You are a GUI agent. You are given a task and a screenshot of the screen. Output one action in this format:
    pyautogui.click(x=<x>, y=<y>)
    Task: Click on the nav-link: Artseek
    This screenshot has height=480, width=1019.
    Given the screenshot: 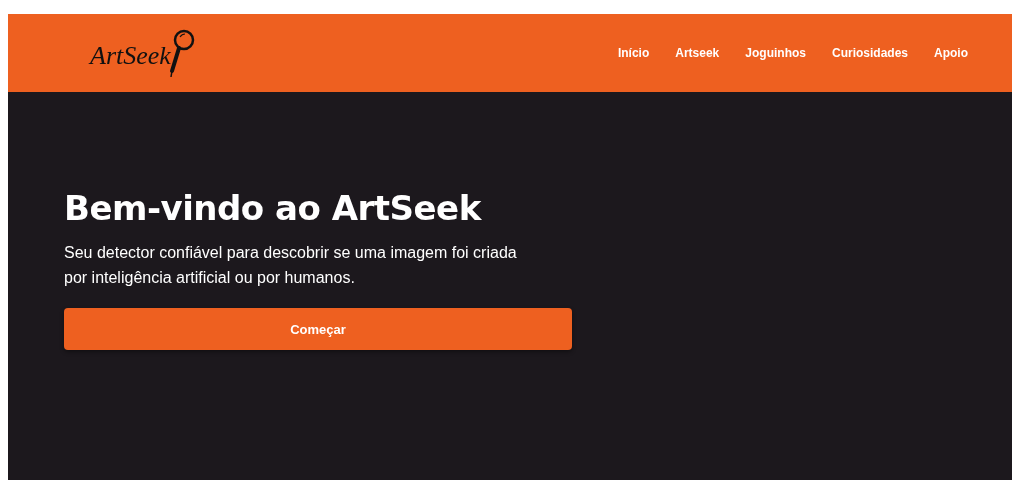 What is the action you would take?
    pyautogui.click(x=697, y=53)
    